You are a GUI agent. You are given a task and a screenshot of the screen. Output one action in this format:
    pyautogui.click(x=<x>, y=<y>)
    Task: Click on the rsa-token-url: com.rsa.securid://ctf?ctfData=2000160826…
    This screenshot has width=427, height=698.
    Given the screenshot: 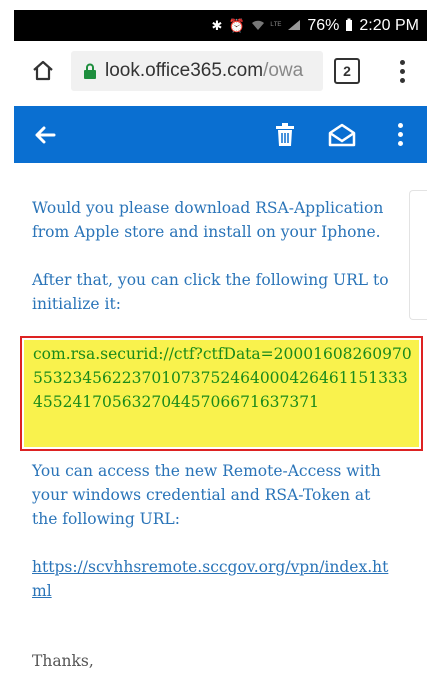 What is the action you would take?
    pyautogui.click(x=224, y=378)
    